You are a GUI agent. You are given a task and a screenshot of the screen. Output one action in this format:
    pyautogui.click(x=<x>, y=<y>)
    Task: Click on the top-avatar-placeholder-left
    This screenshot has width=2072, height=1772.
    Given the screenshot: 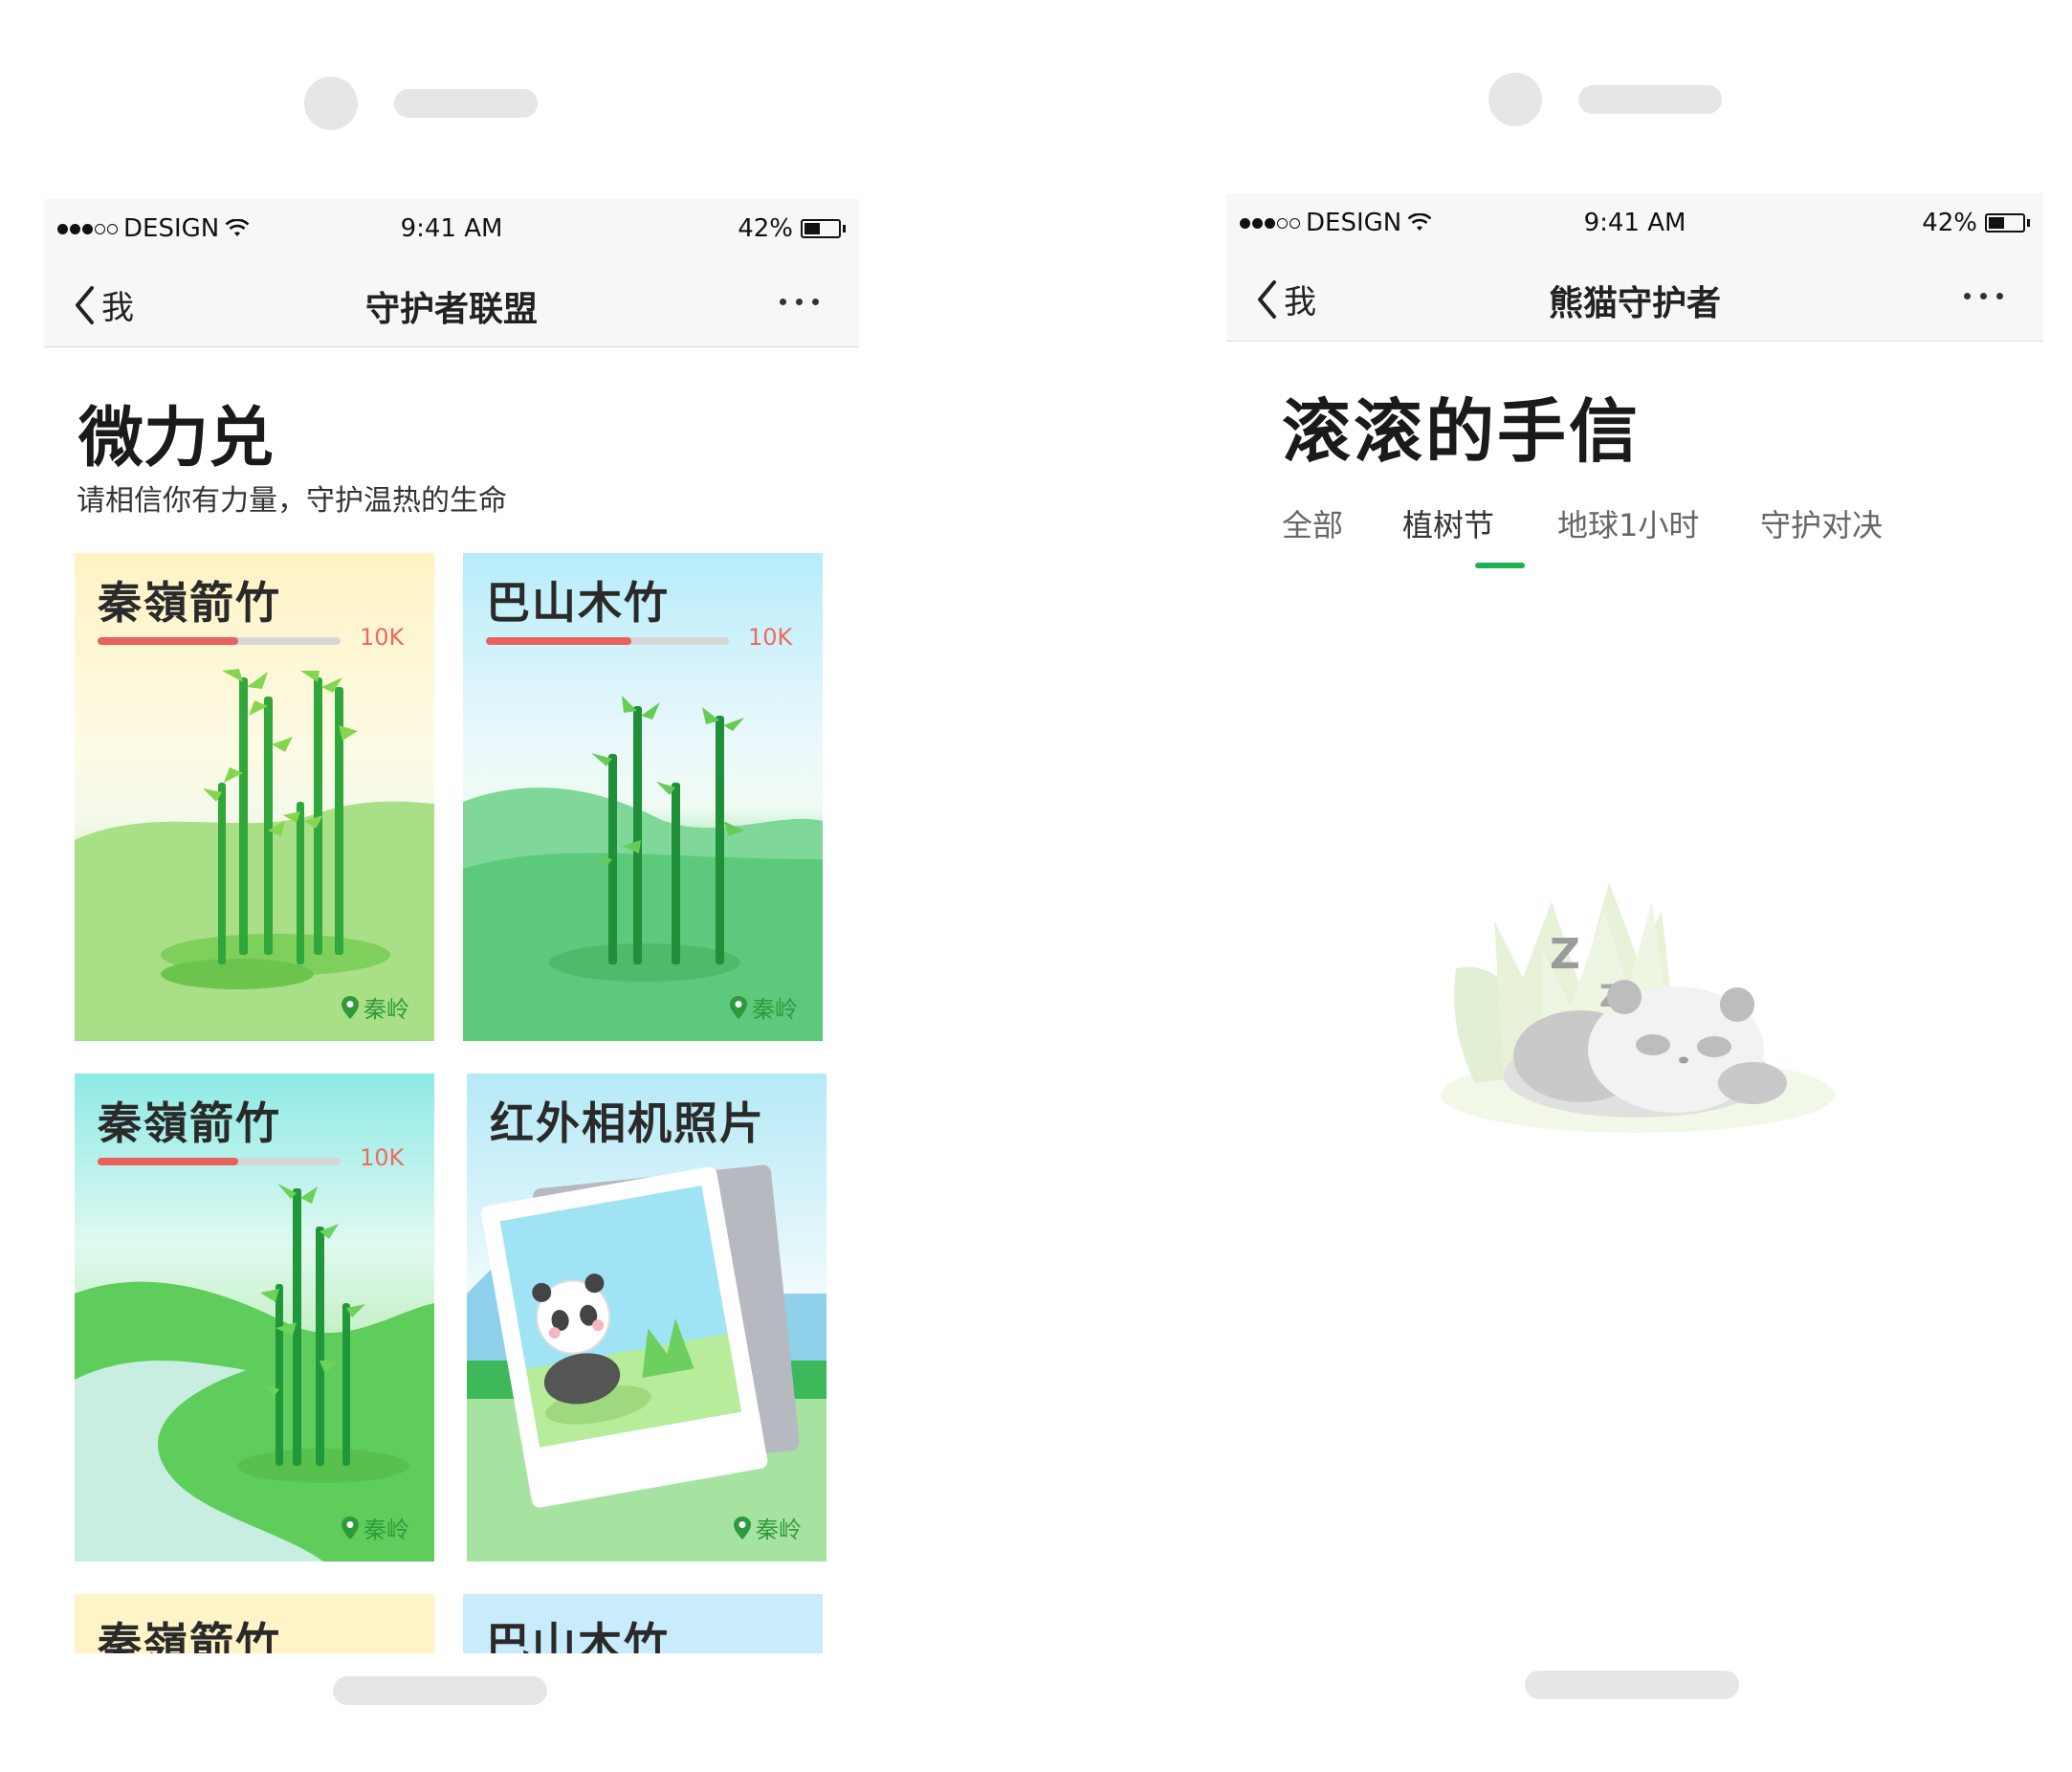 What is the action you would take?
    pyautogui.click(x=331, y=103)
    